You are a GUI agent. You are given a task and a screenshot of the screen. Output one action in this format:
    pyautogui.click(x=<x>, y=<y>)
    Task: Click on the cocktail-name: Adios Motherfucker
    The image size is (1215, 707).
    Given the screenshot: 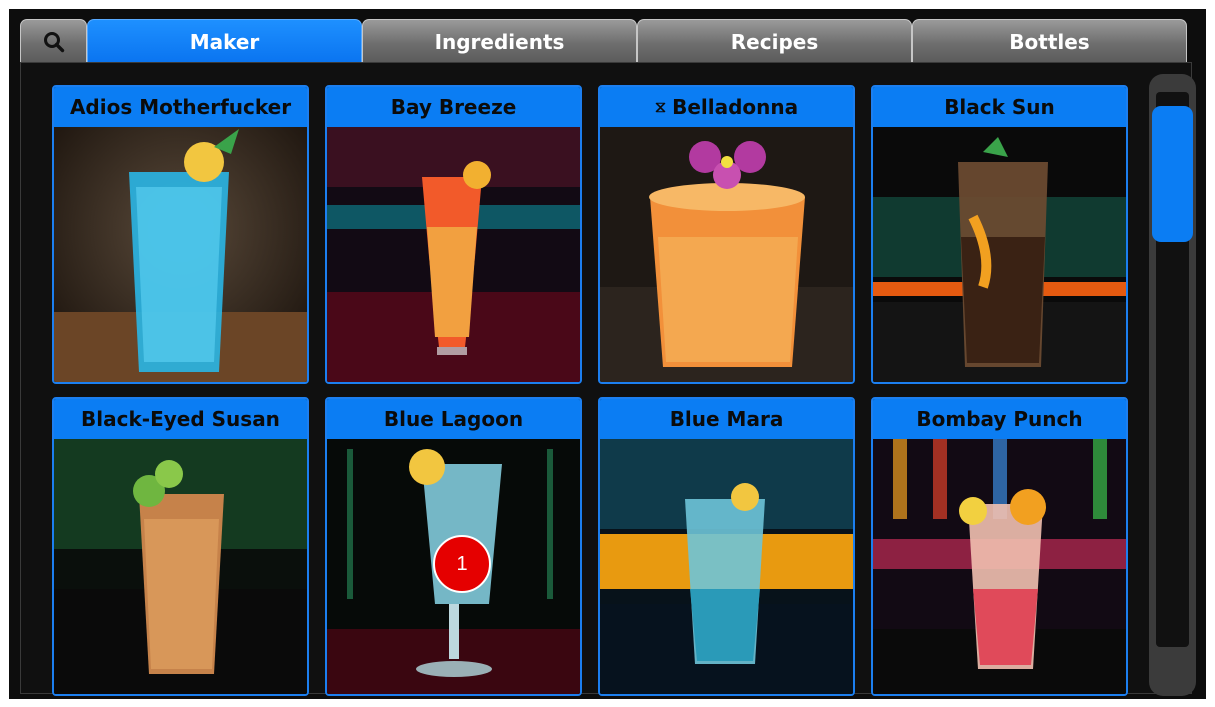 What is the action you would take?
    pyautogui.click(x=180, y=107)
    